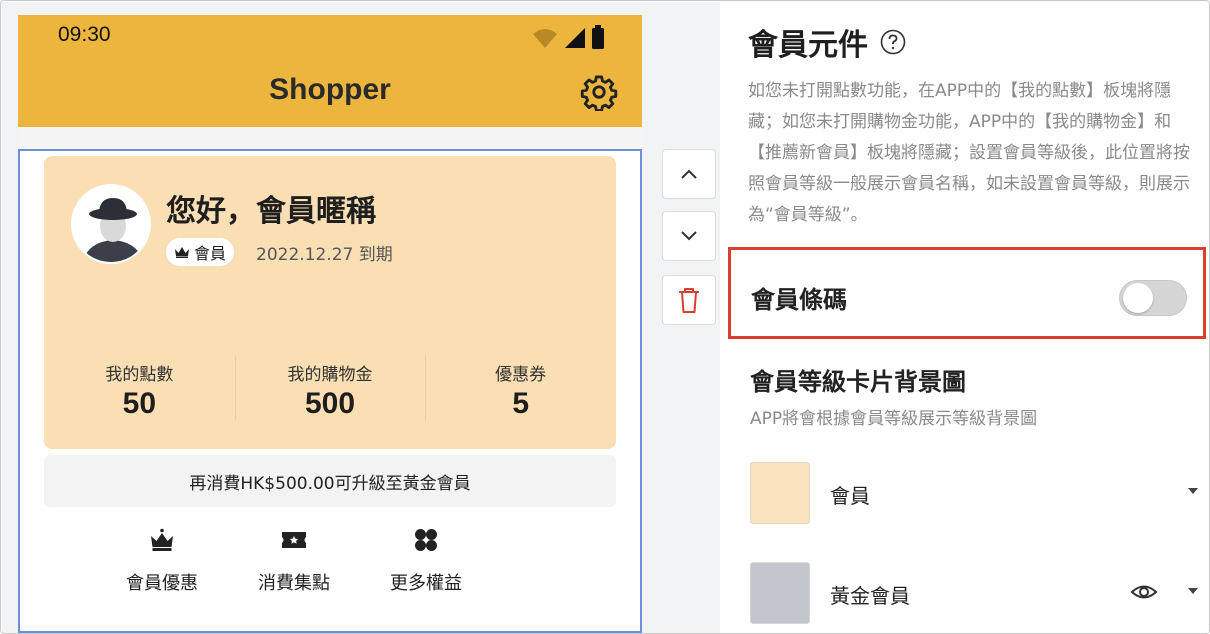 The height and width of the screenshot is (634, 1210). I want to click on level-background-title: 會員等級卡片背景圖, so click(858, 382).